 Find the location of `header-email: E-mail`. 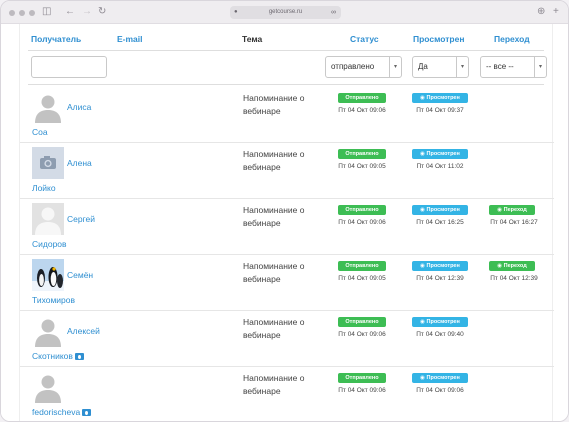

header-email: E-mail is located at coordinates (130, 39).